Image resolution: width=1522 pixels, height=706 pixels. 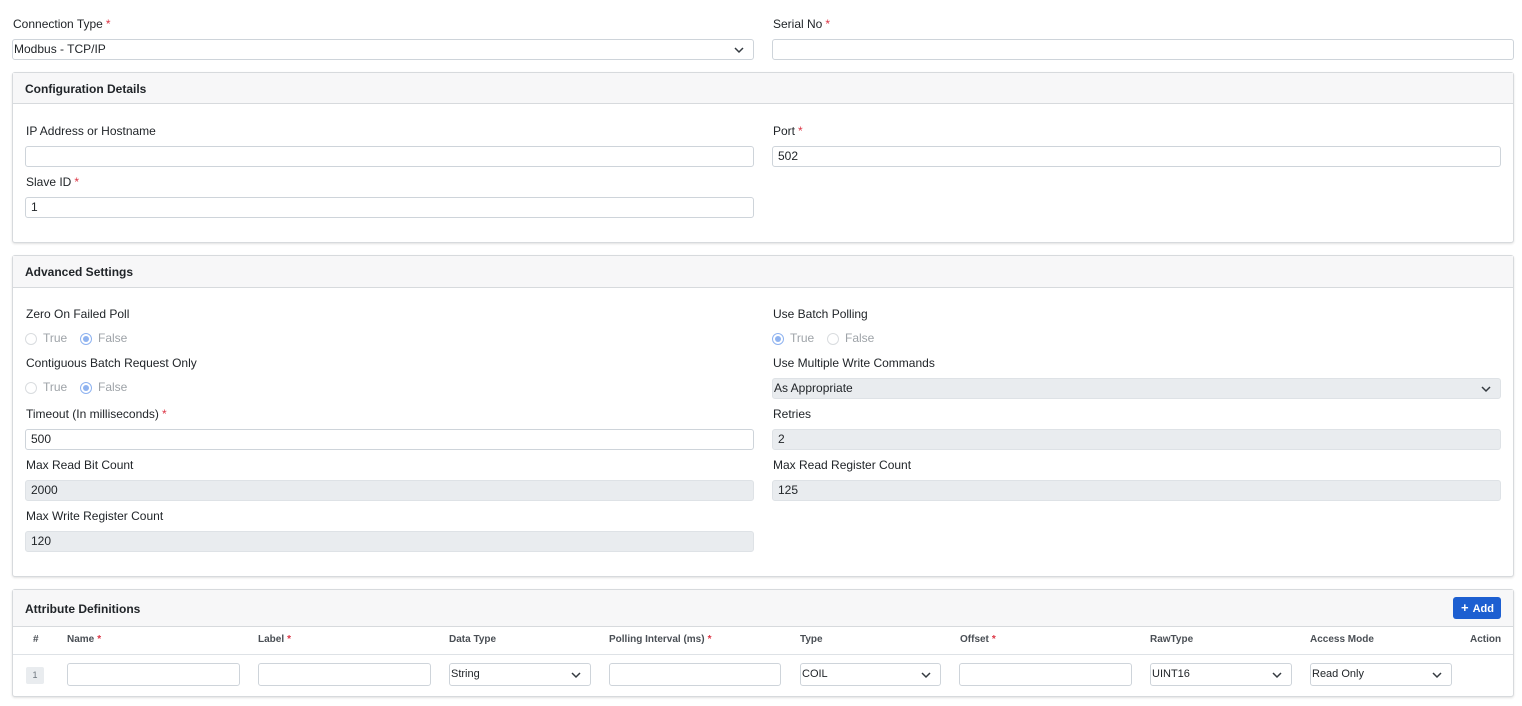 What do you see at coordinates (81, 639) in the screenshot?
I see `column-header-name-text: Name` at bounding box center [81, 639].